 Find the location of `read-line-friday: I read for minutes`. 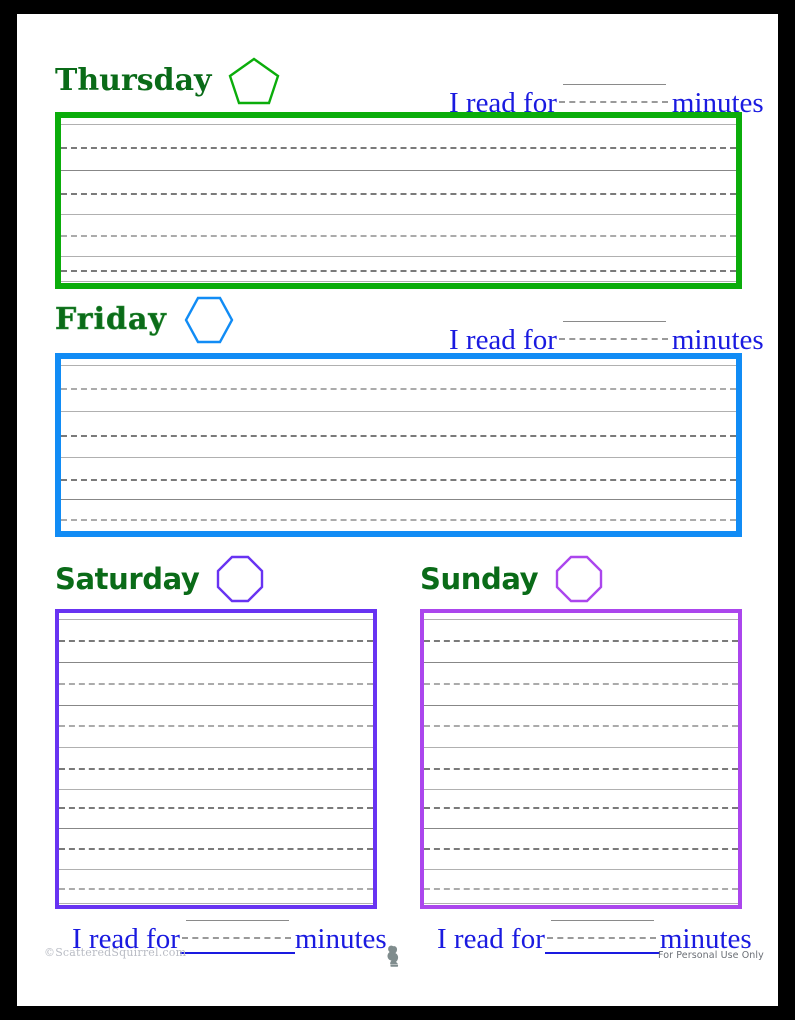

read-line-friday: I read for minutes is located at coordinates (606, 338).